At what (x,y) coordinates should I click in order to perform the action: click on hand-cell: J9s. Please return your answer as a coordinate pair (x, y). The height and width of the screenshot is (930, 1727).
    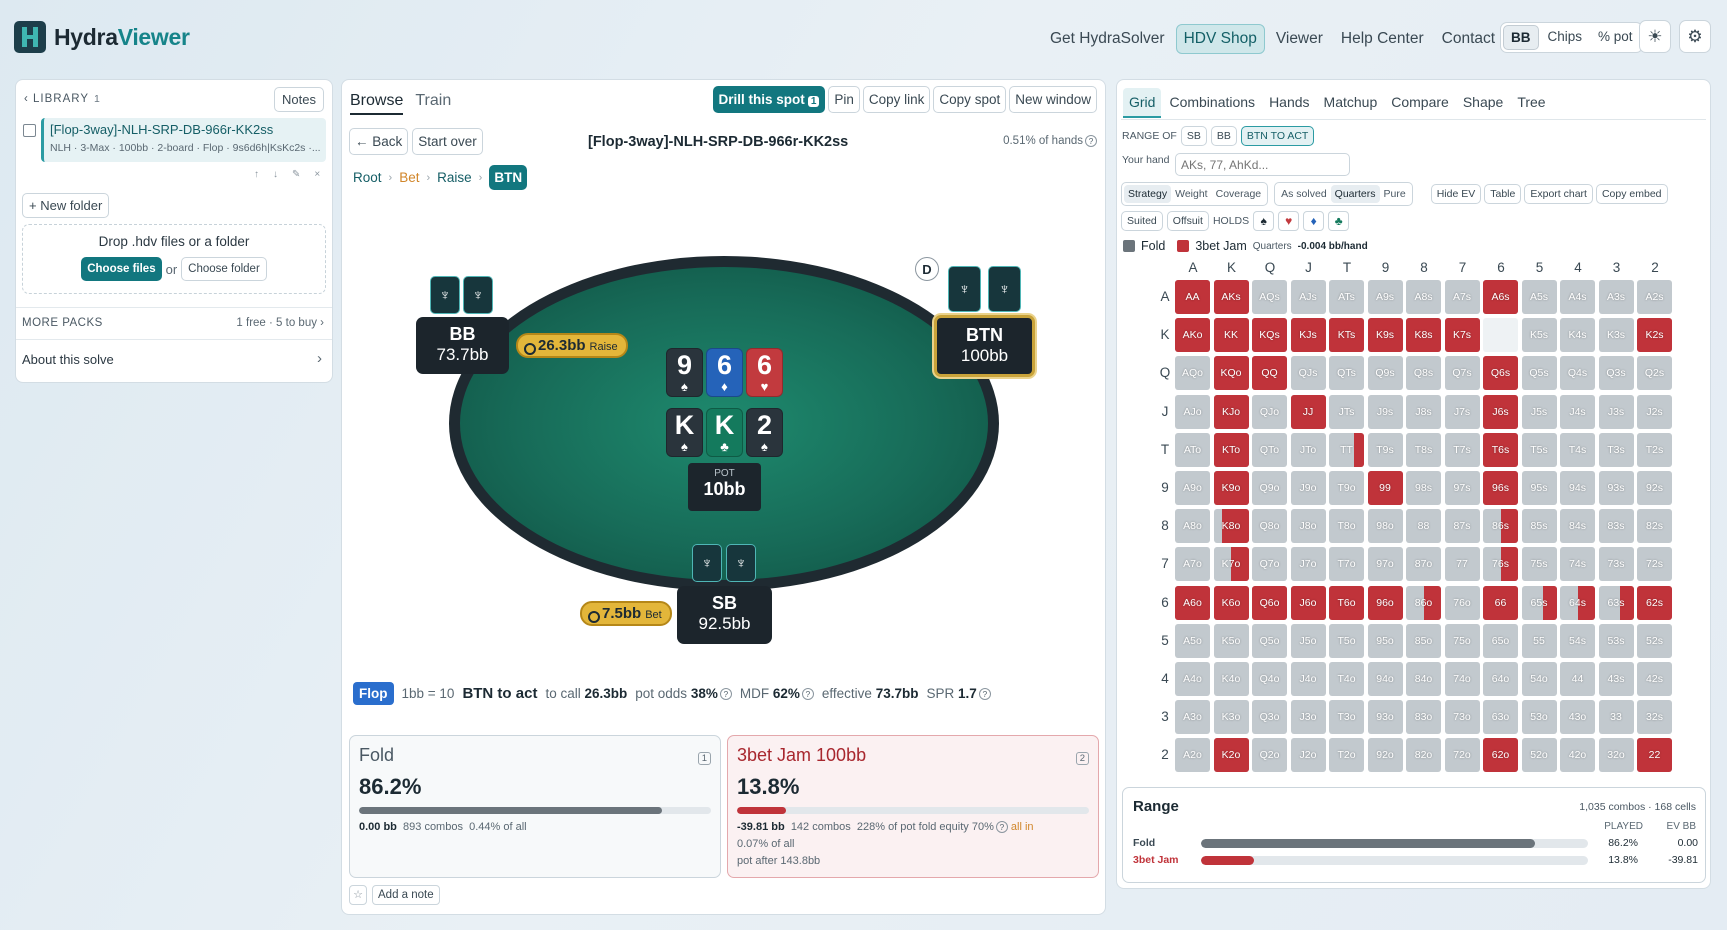
    Looking at the image, I should click on (1385, 411).